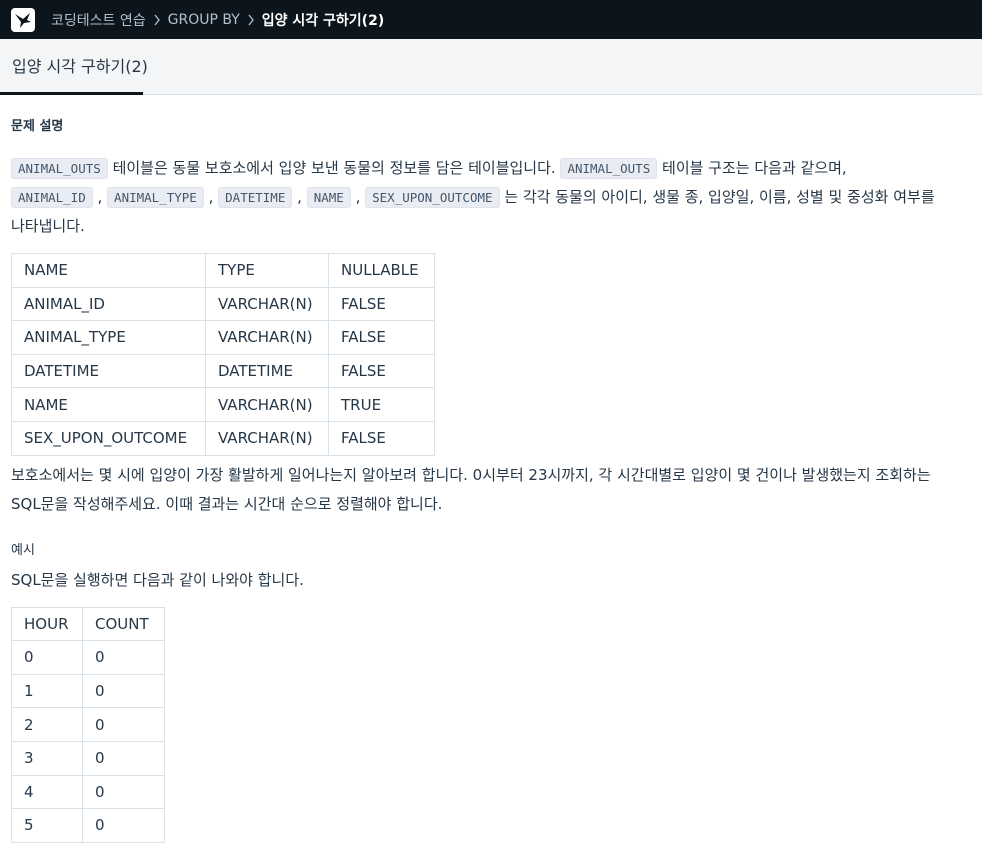 The height and width of the screenshot is (866, 982). I want to click on table-row: ANIMAL_TYPE VARCHAR(N) FALSE, so click(223, 337).